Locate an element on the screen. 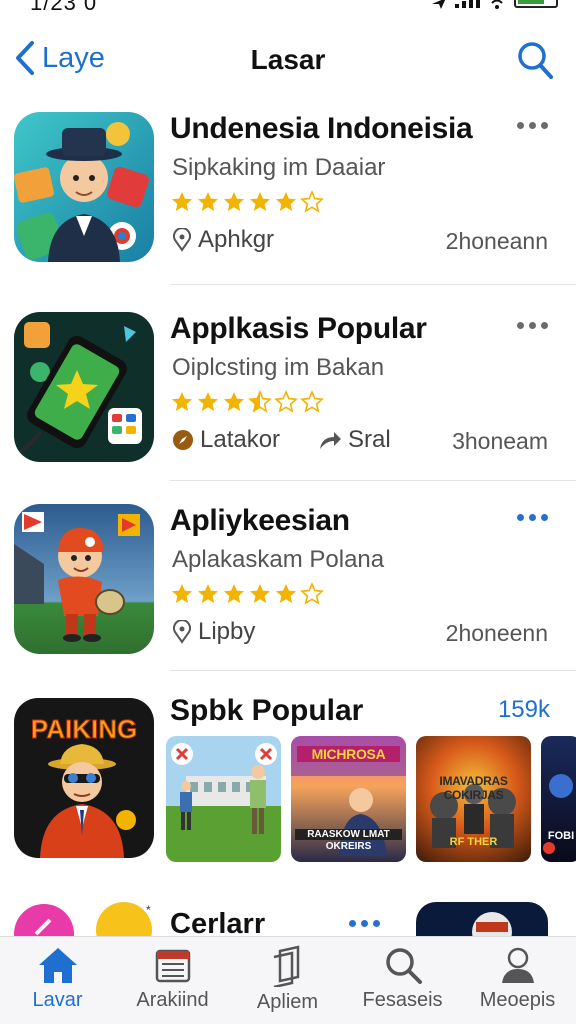 The image size is (576, 1024). page-title: Lasar is located at coordinates (288, 59).